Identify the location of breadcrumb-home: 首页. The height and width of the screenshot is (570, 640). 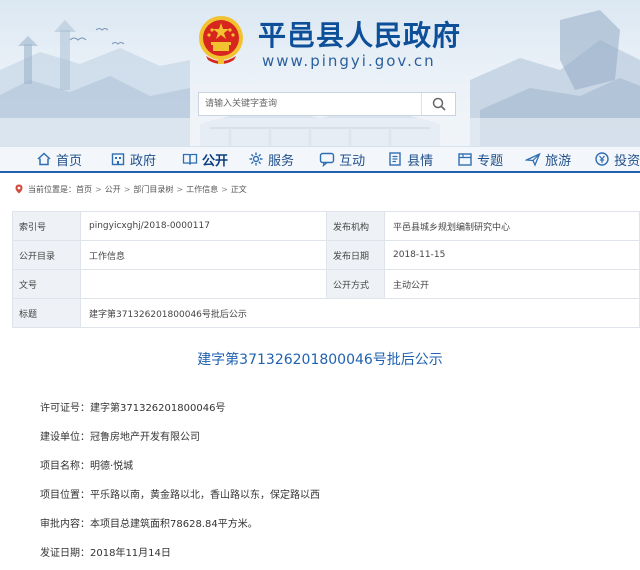
(84, 189).